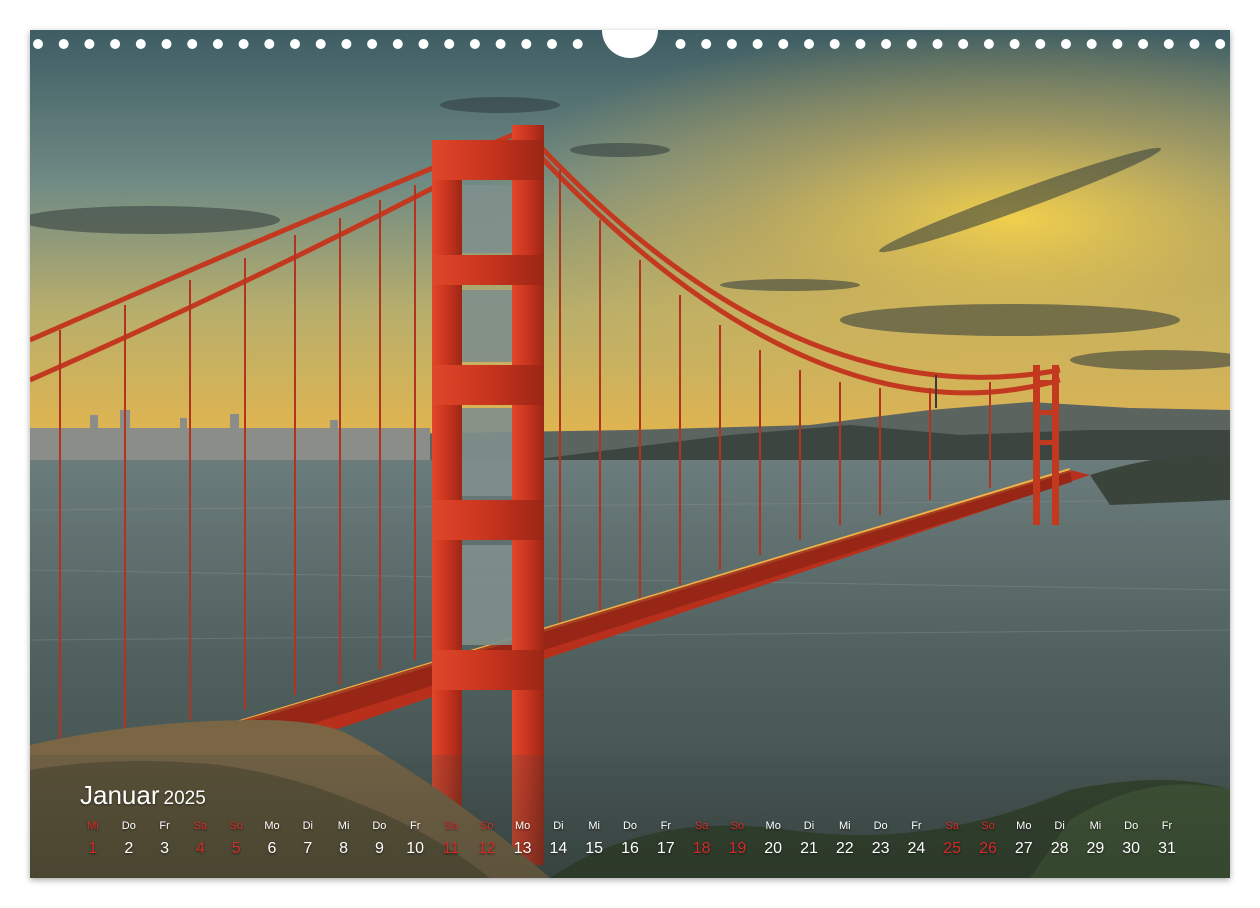  Describe the element at coordinates (451, 848) in the screenshot. I see `day-number: 11` at that location.